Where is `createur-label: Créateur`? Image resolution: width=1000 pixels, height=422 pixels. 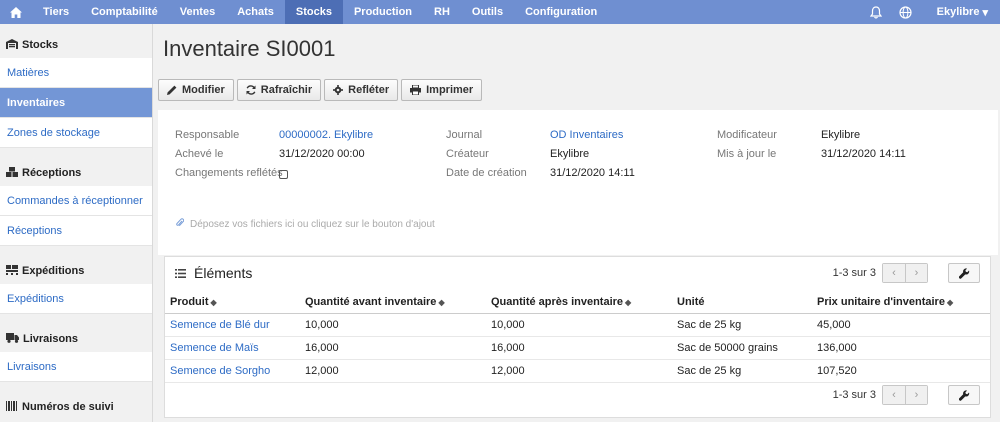
createur-label: Créateur is located at coordinates (467, 154).